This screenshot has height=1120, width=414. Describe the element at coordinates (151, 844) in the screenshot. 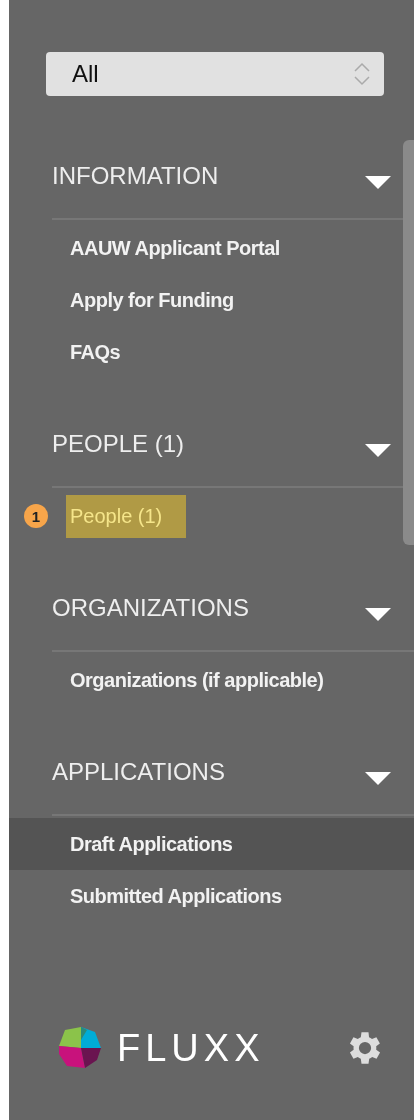

I see `nav-link: Draft Applications` at that location.